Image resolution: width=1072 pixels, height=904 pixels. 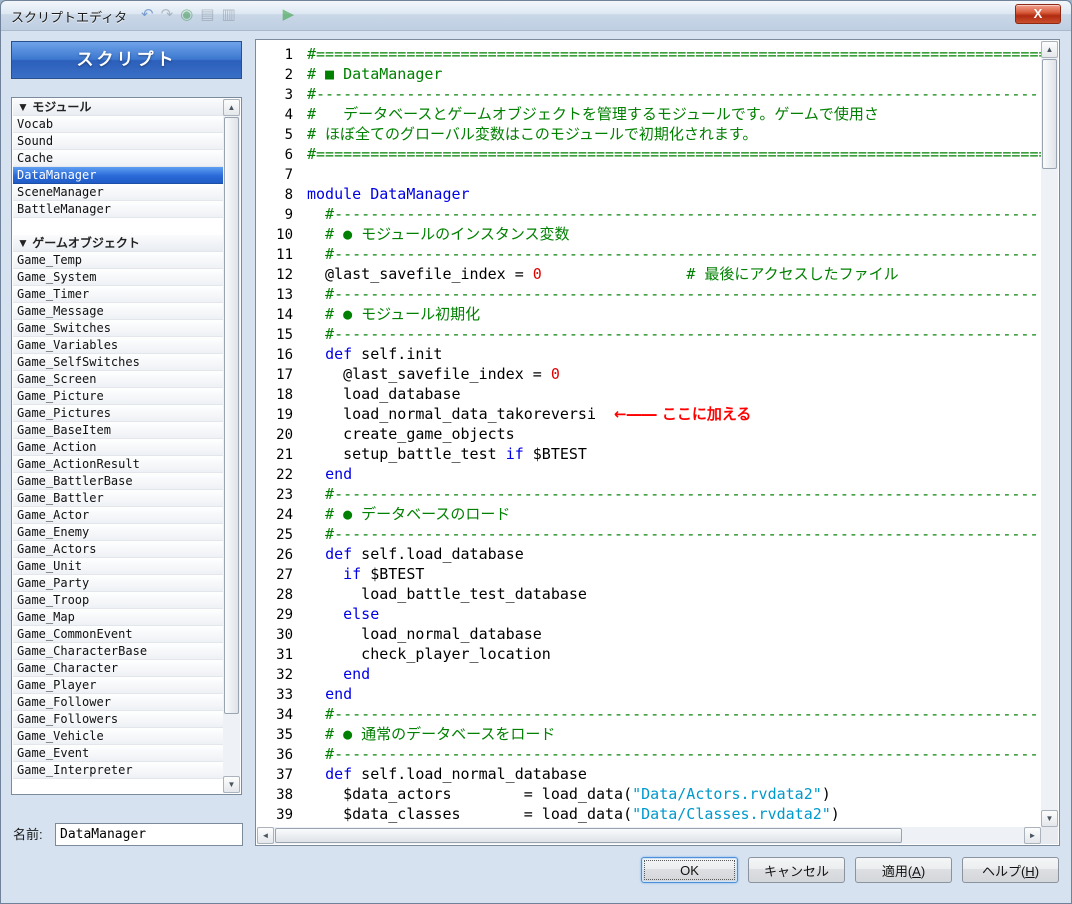 What do you see at coordinates (118, 209) in the screenshot?
I see `script-list-item: BattleManager` at bounding box center [118, 209].